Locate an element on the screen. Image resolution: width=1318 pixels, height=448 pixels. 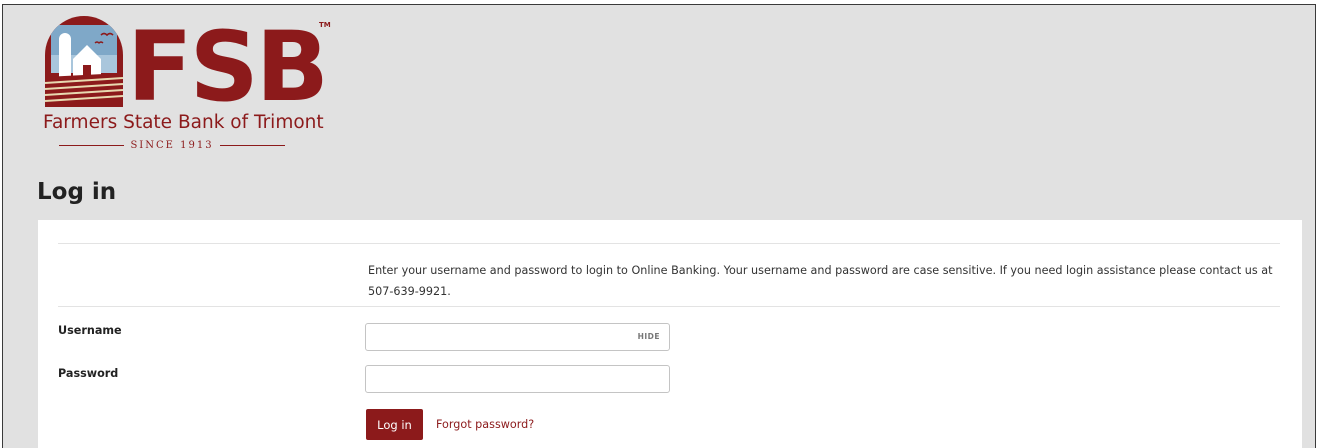
logo-wordmark: FSB is located at coordinates (228, 67).